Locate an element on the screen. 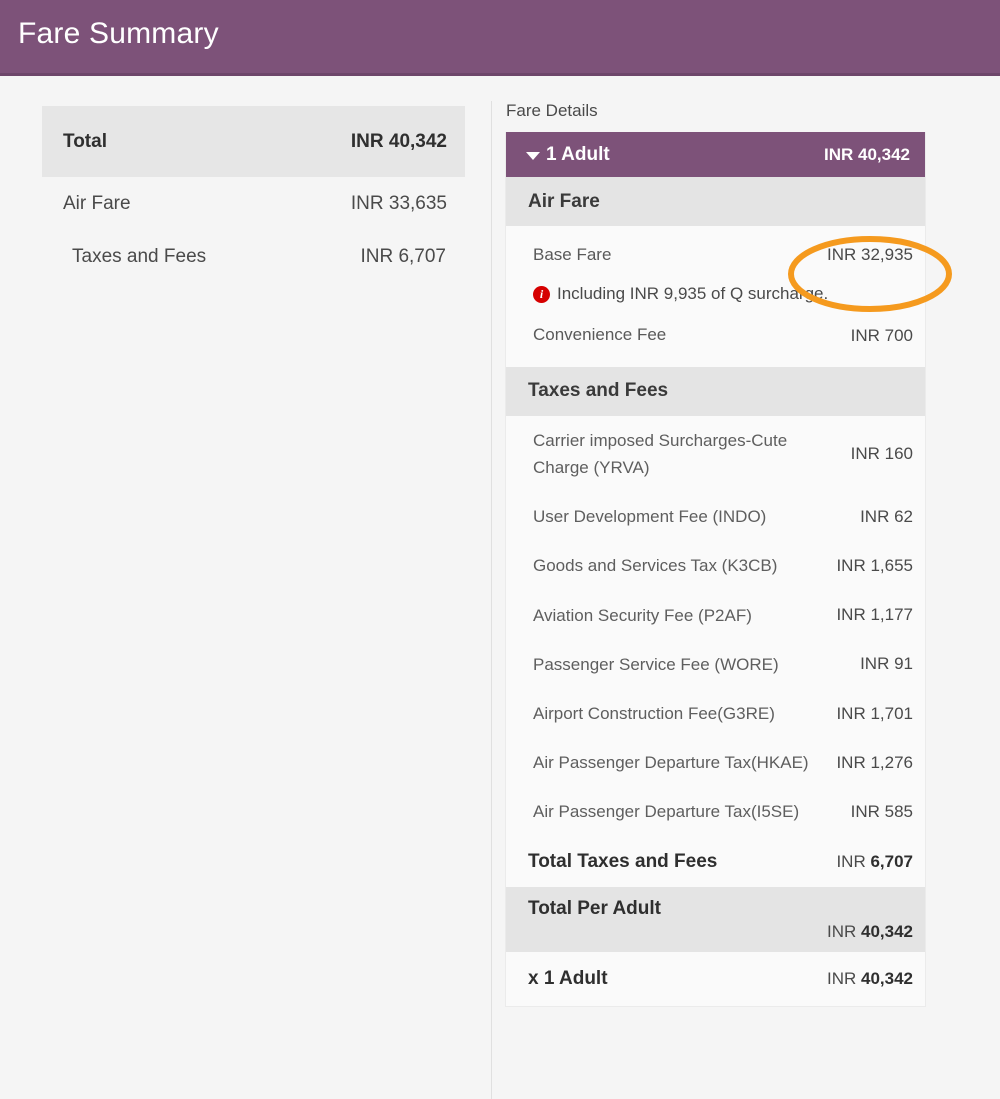 The image size is (1000, 1099). base-fare-amount: INR 32,935 is located at coordinates (870, 255).